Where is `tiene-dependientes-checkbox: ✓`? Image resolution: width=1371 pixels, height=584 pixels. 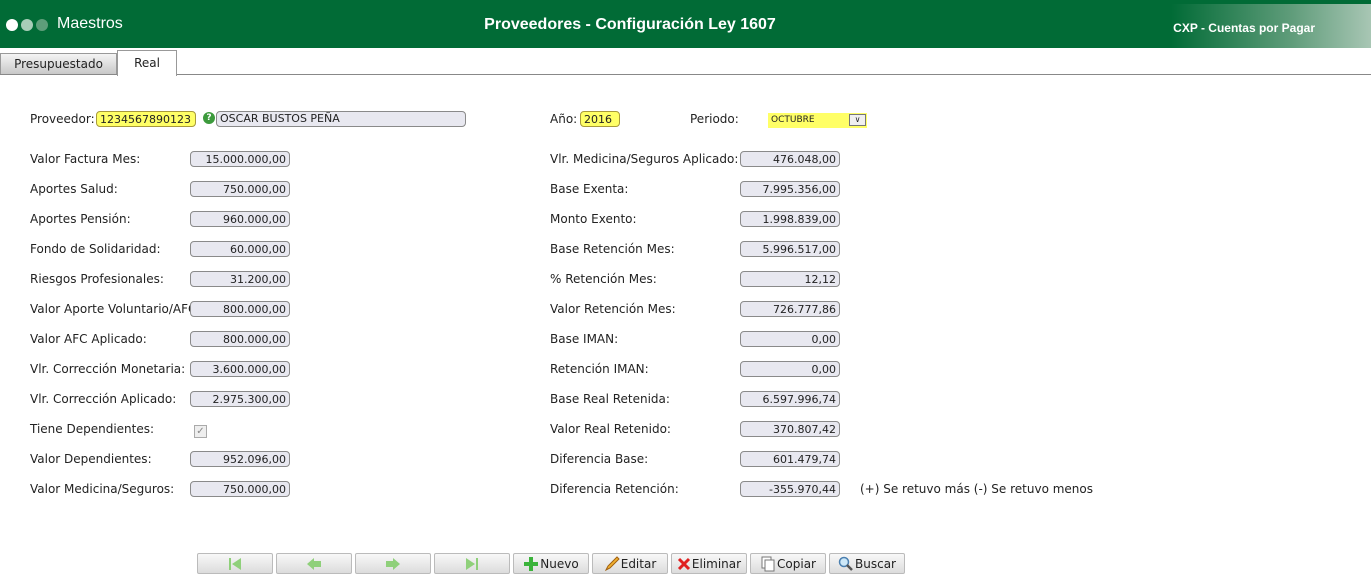
tiene-dependientes-checkbox: ✓ is located at coordinates (200, 431).